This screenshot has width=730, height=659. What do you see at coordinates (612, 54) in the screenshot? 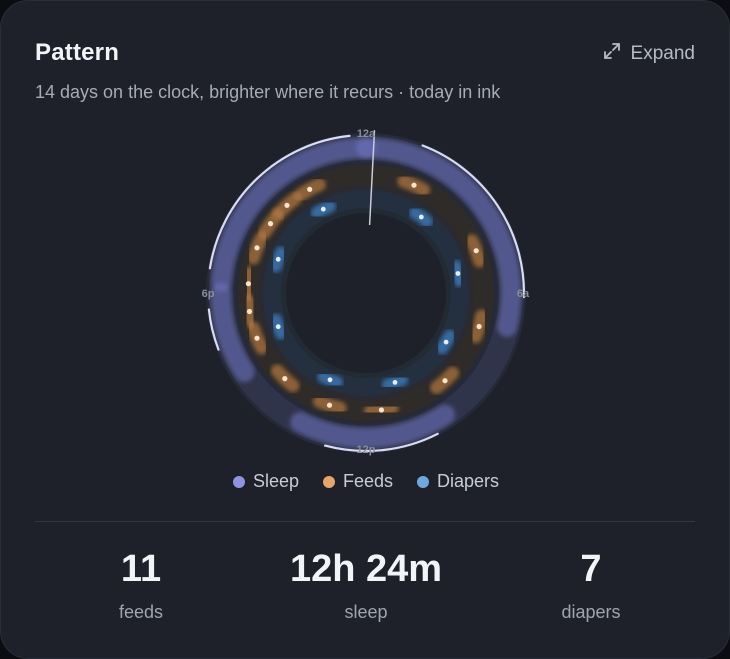
I see `expand-icon` at bounding box center [612, 54].